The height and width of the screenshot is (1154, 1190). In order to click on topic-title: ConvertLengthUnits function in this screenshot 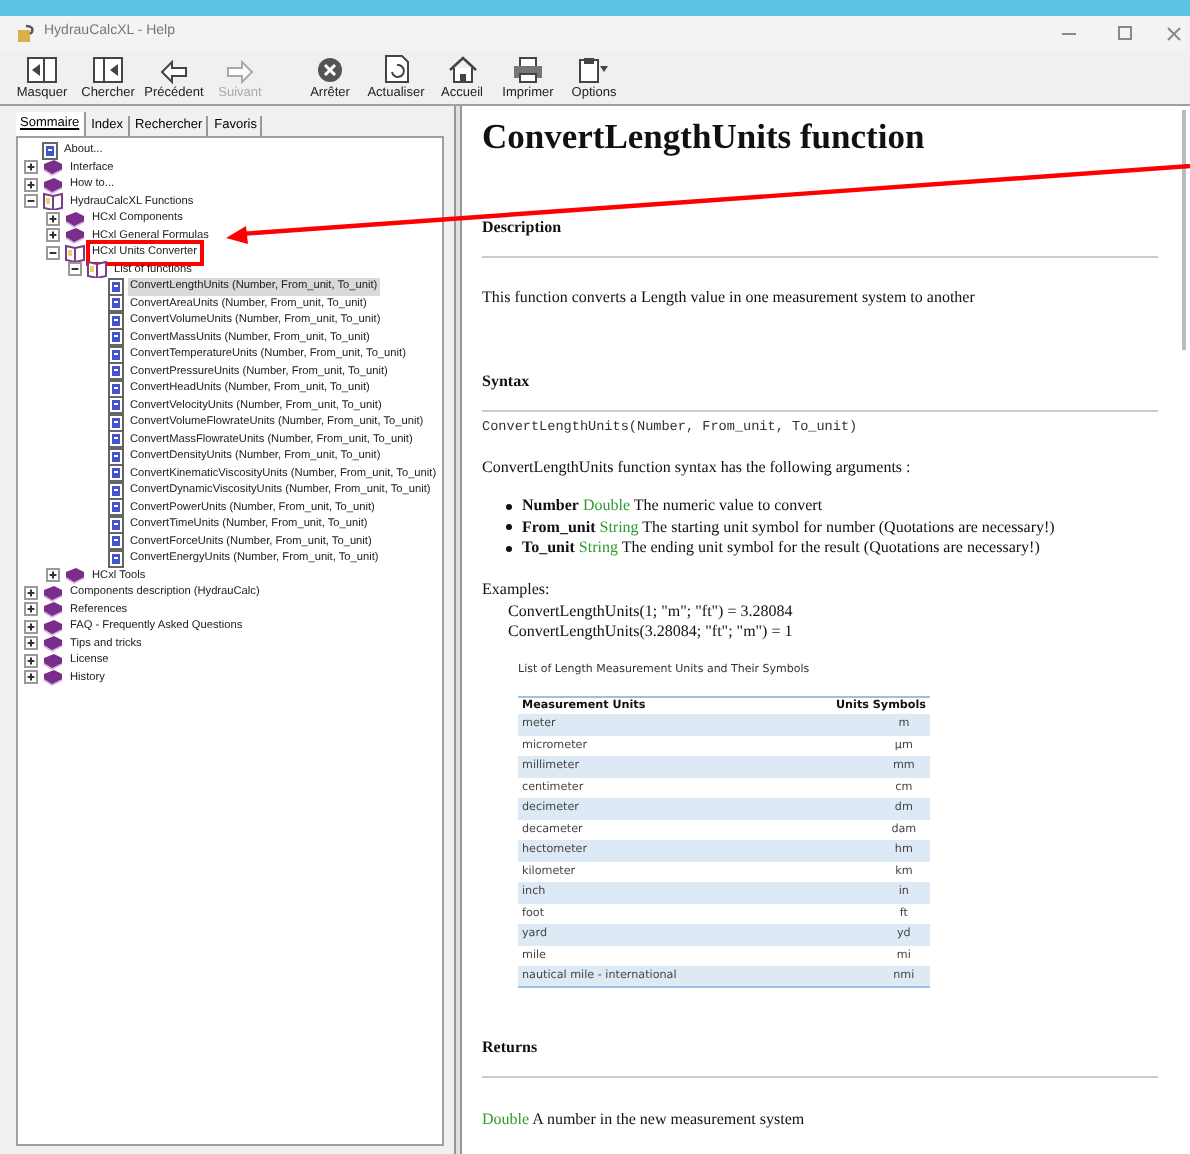, I will do `click(704, 136)`.